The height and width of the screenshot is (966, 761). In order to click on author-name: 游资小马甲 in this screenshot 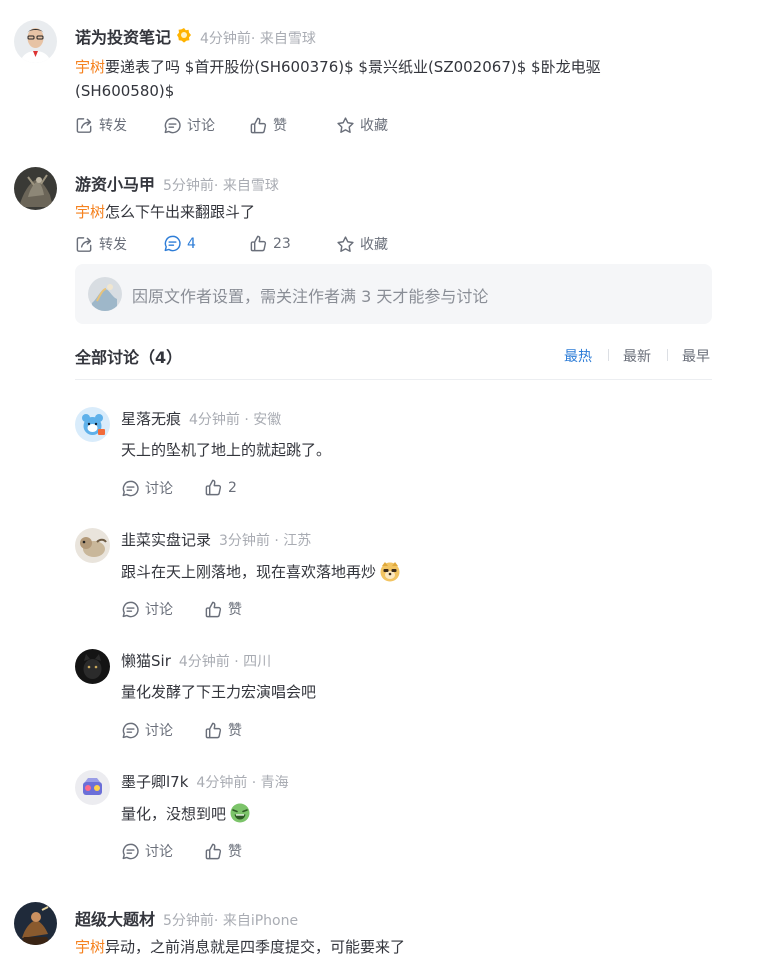, I will do `click(115, 183)`.